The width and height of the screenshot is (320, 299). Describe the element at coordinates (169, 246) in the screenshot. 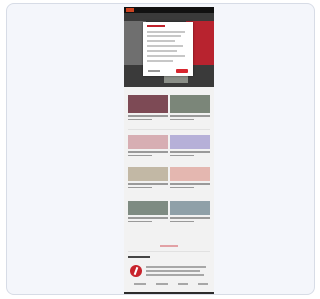

I see `load-more-button` at that location.